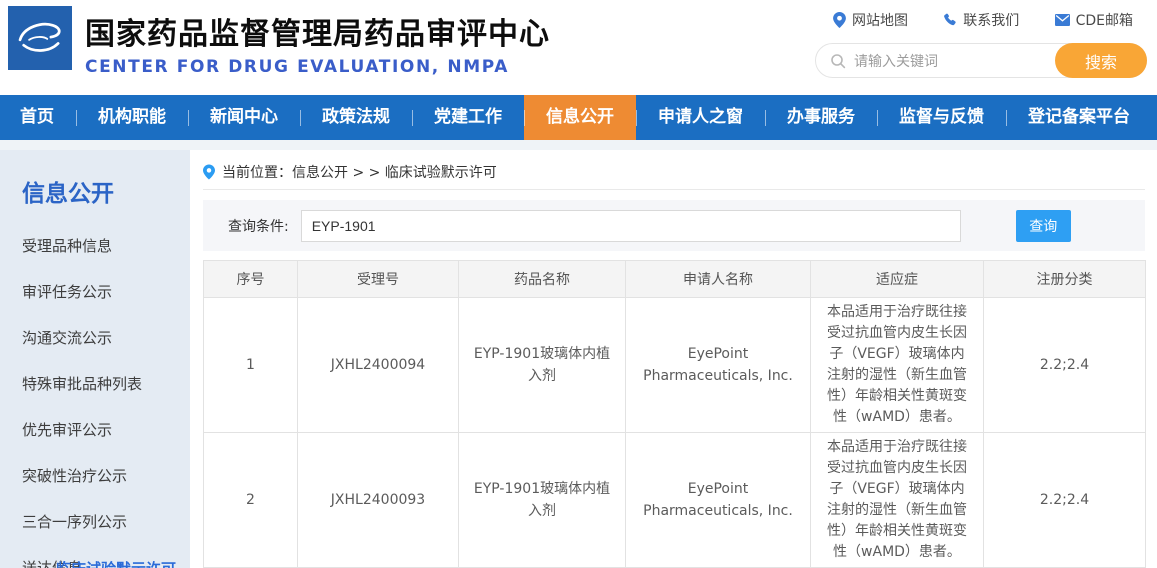 The width and height of the screenshot is (1157, 568). What do you see at coordinates (378, 500) in the screenshot?
I see `cell-acceptance-no: JXHL2400093` at bounding box center [378, 500].